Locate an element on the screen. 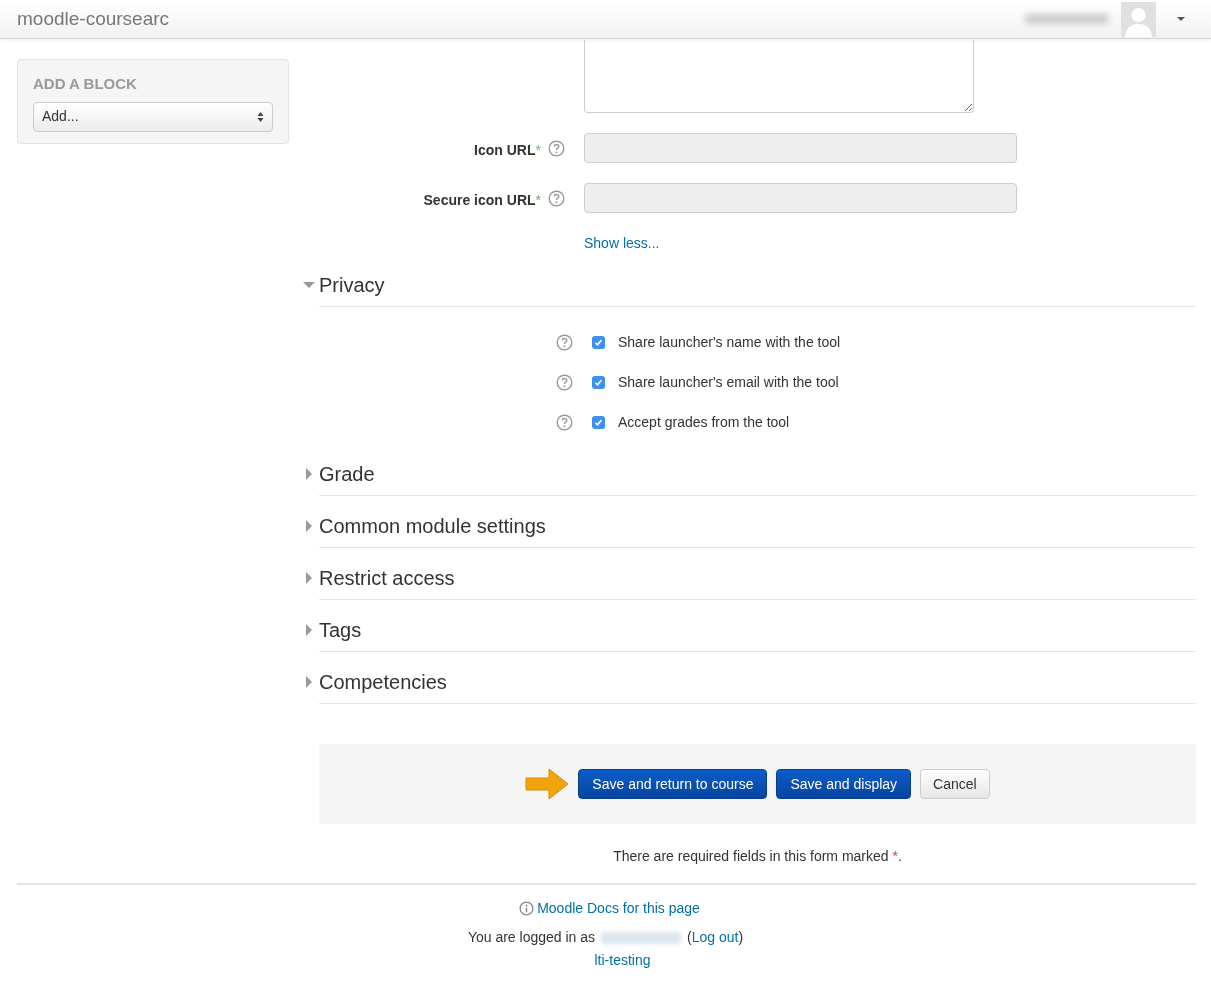 Image resolution: width=1211 pixels, height=1000 pixels. submit-button: Save and display is located at coordinates (844, 784).